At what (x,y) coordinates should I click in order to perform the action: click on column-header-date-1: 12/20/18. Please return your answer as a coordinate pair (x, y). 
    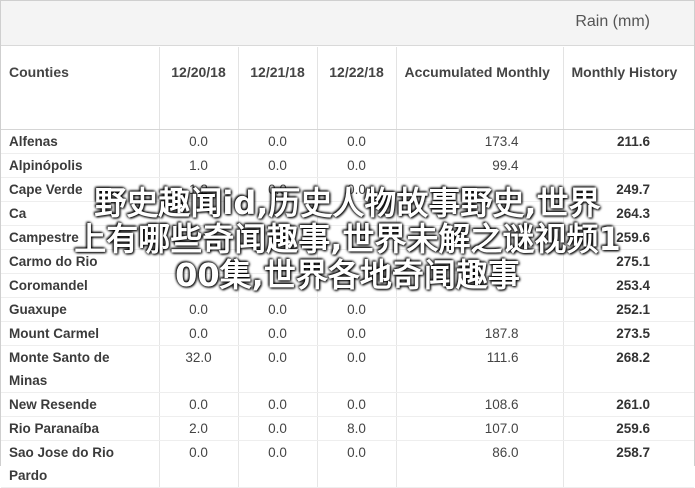
    Looking at the image, I should click on (199, 88).